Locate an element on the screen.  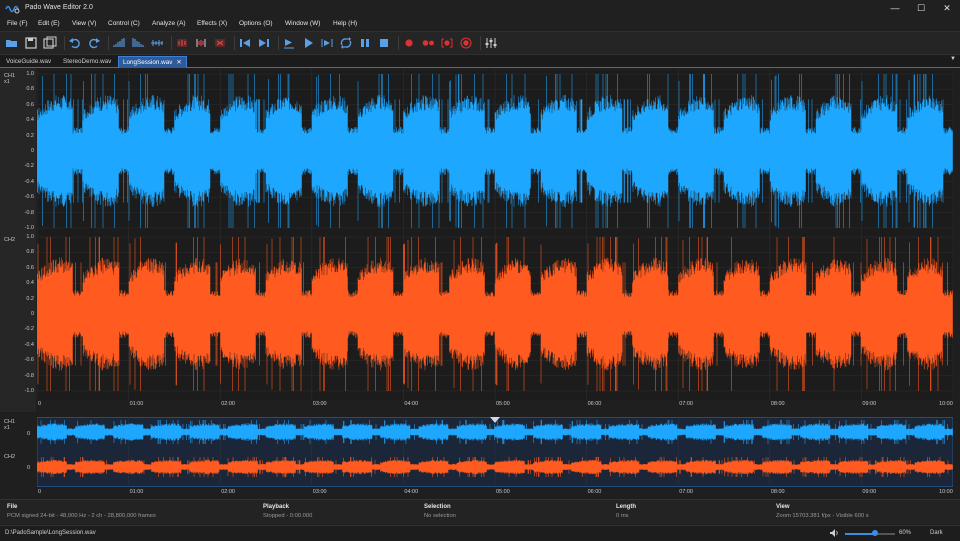
record-icon is located at coordinates (409, 43).